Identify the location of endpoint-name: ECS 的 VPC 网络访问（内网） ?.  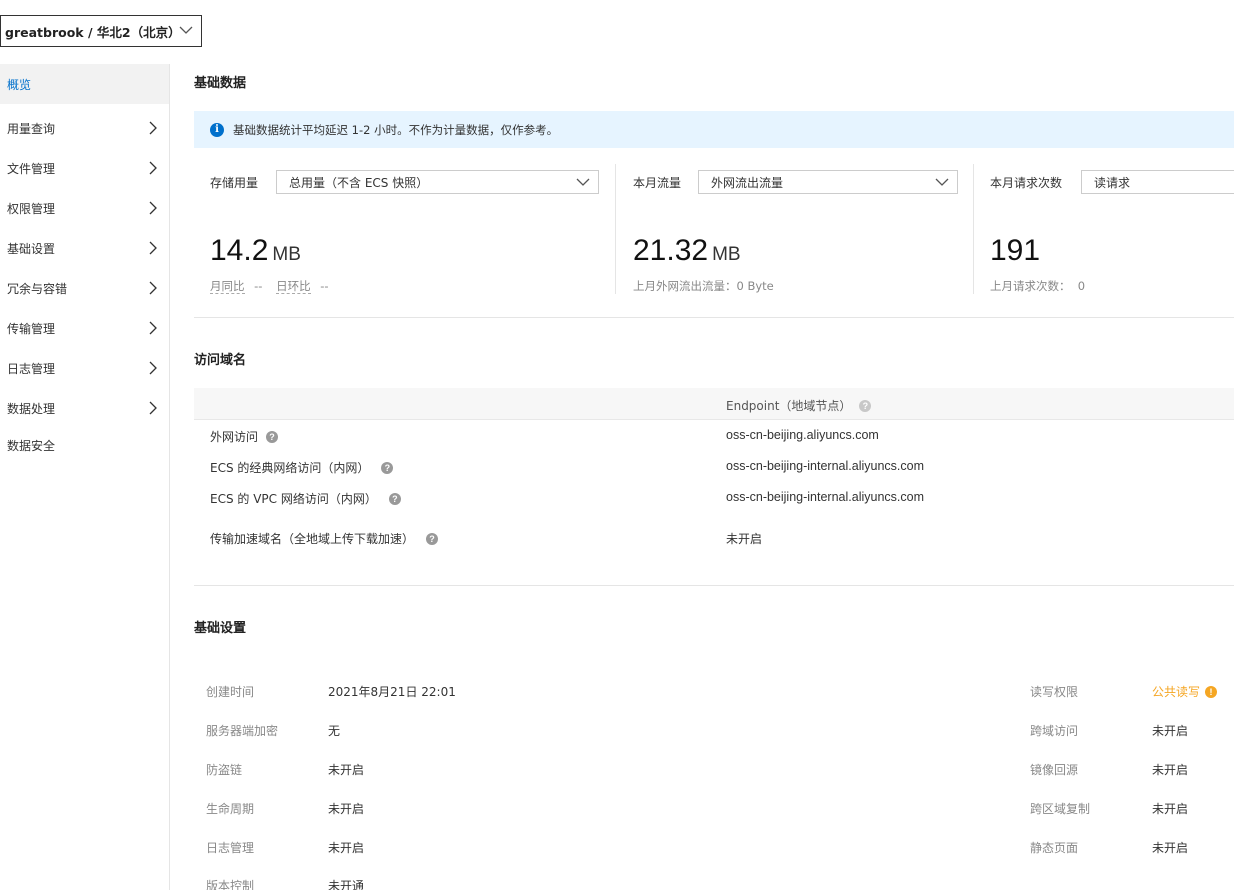
(305, 498).